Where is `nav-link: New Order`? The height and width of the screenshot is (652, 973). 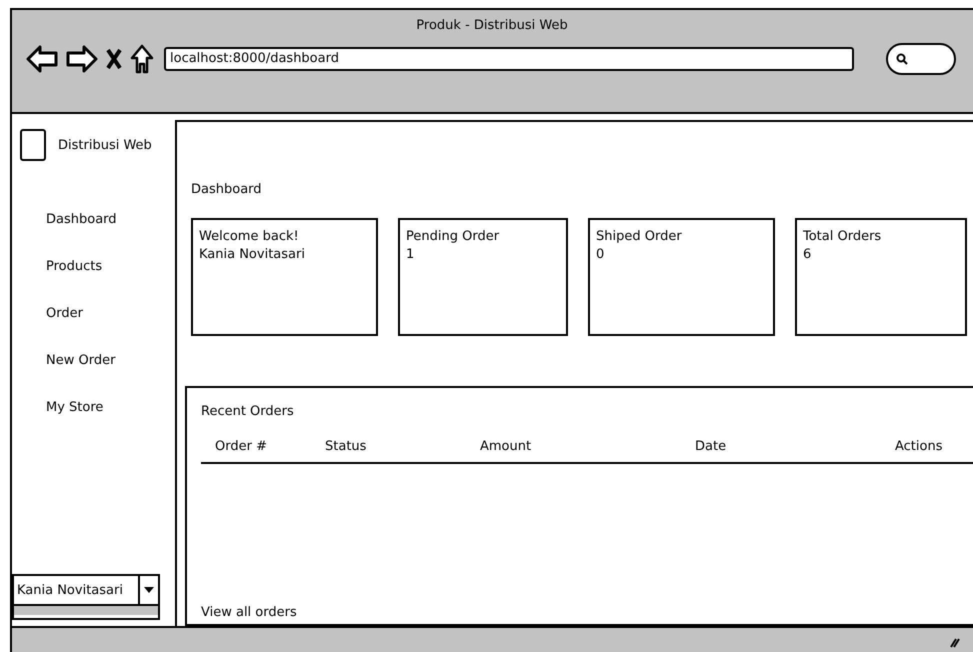 nav-link: New Order is located at coordinates (109, 361).